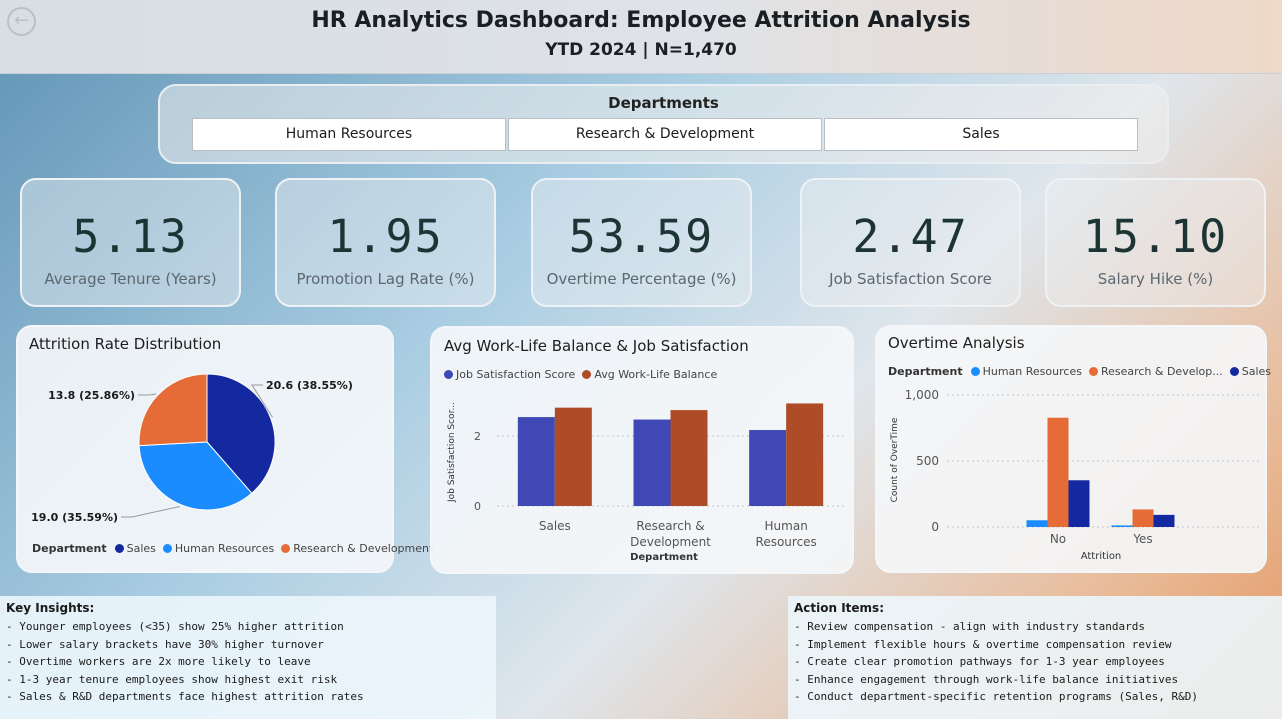 The width and height of the screenshot is (1282, 719). Describe the element at coordinates (385, 279) in the screenshot. I see `kpi-label: Promotion Lag Rate (%)` at that location.